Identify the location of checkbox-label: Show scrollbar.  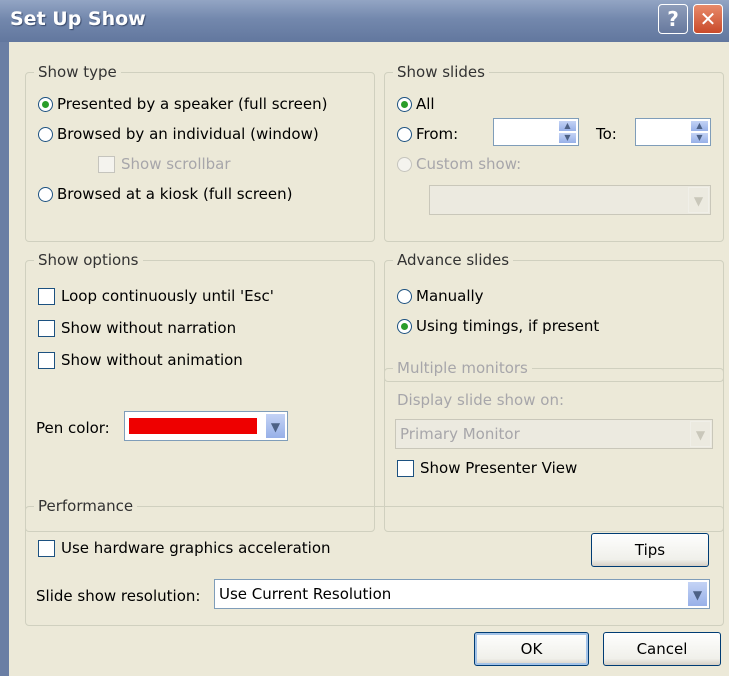
(176, 164).